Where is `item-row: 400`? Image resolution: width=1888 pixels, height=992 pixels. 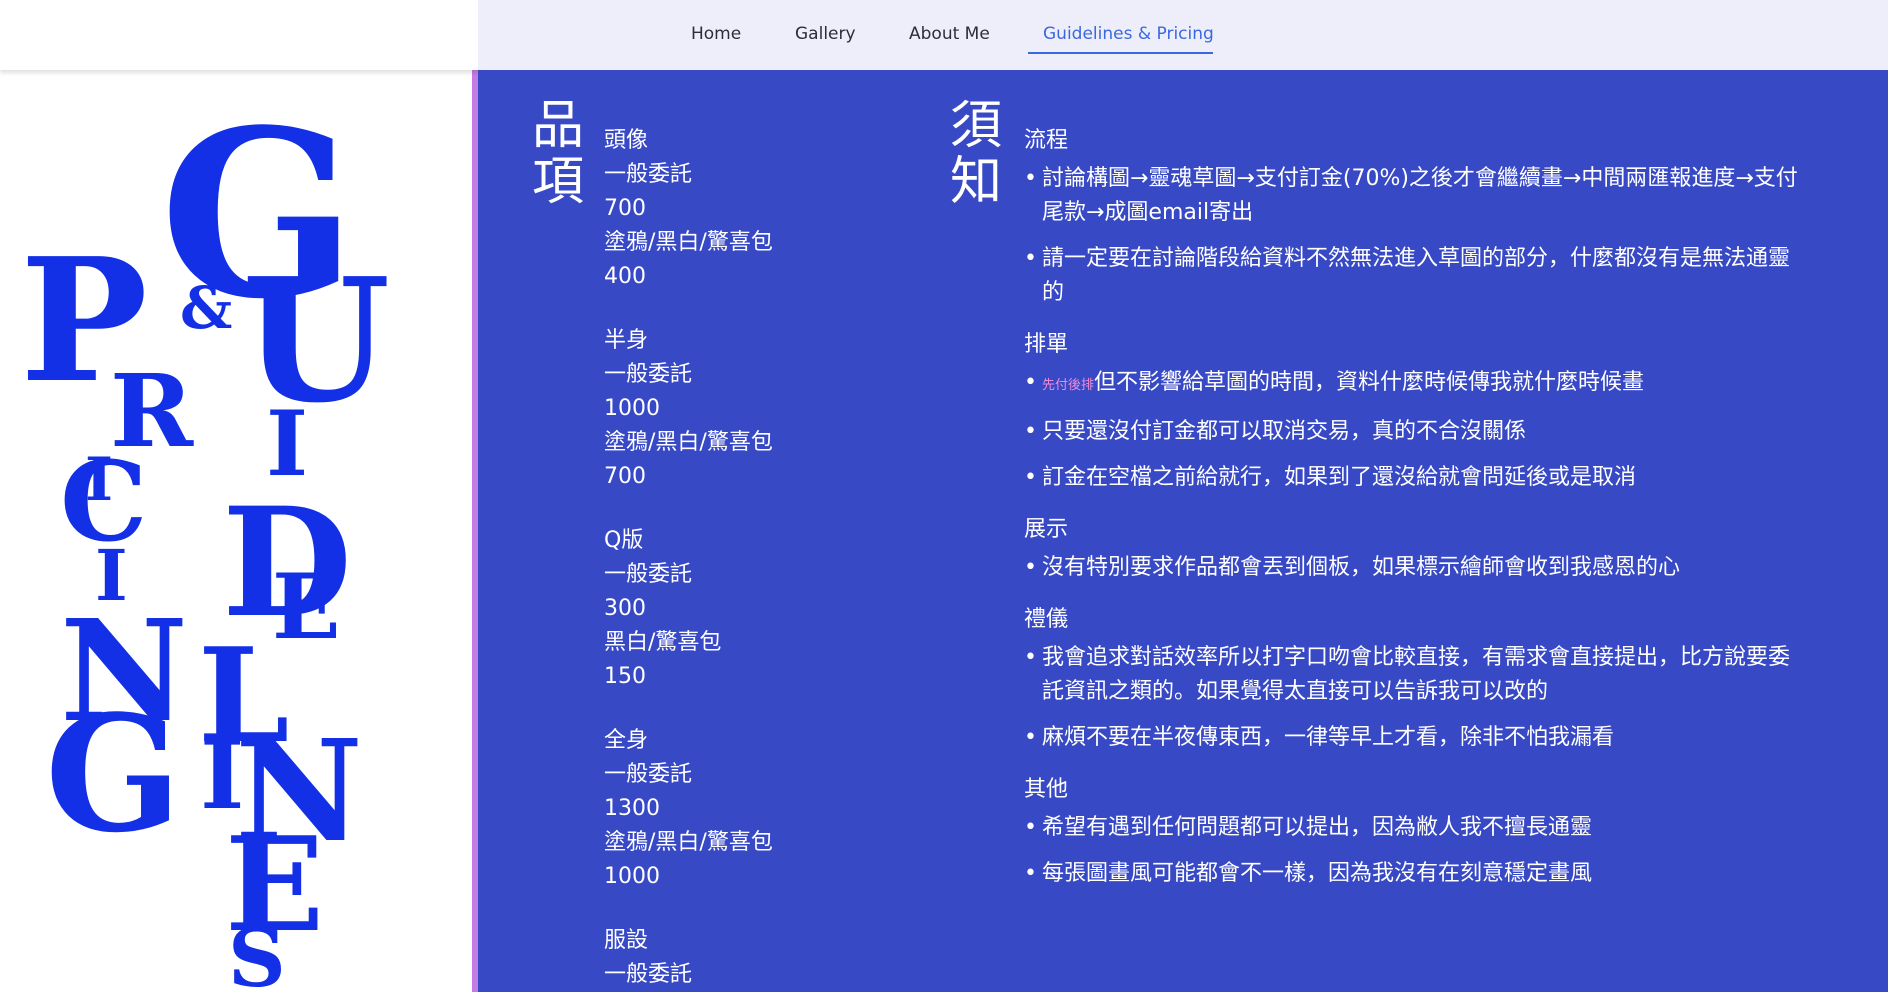 item-row: 400 is located at coordinates (625, 276).